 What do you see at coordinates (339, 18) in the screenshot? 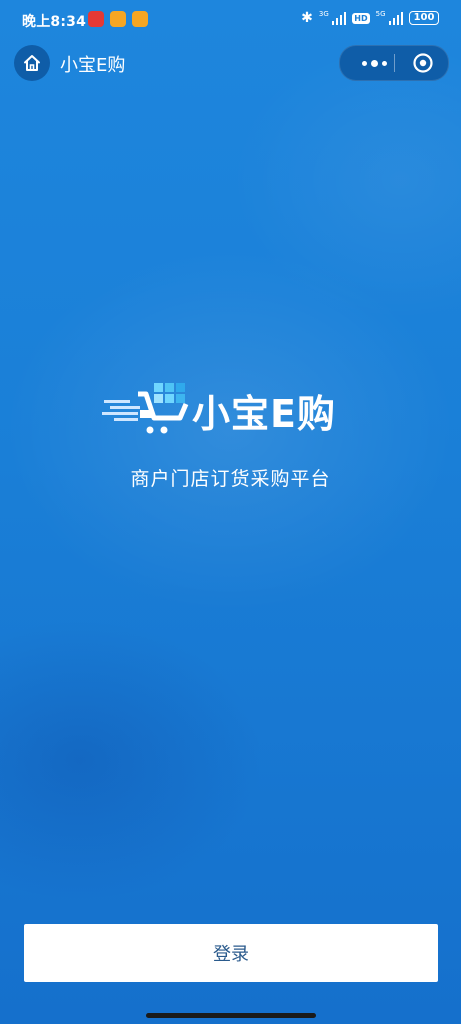
I see `signal-strength-icon` at bounding box center [339, 18].